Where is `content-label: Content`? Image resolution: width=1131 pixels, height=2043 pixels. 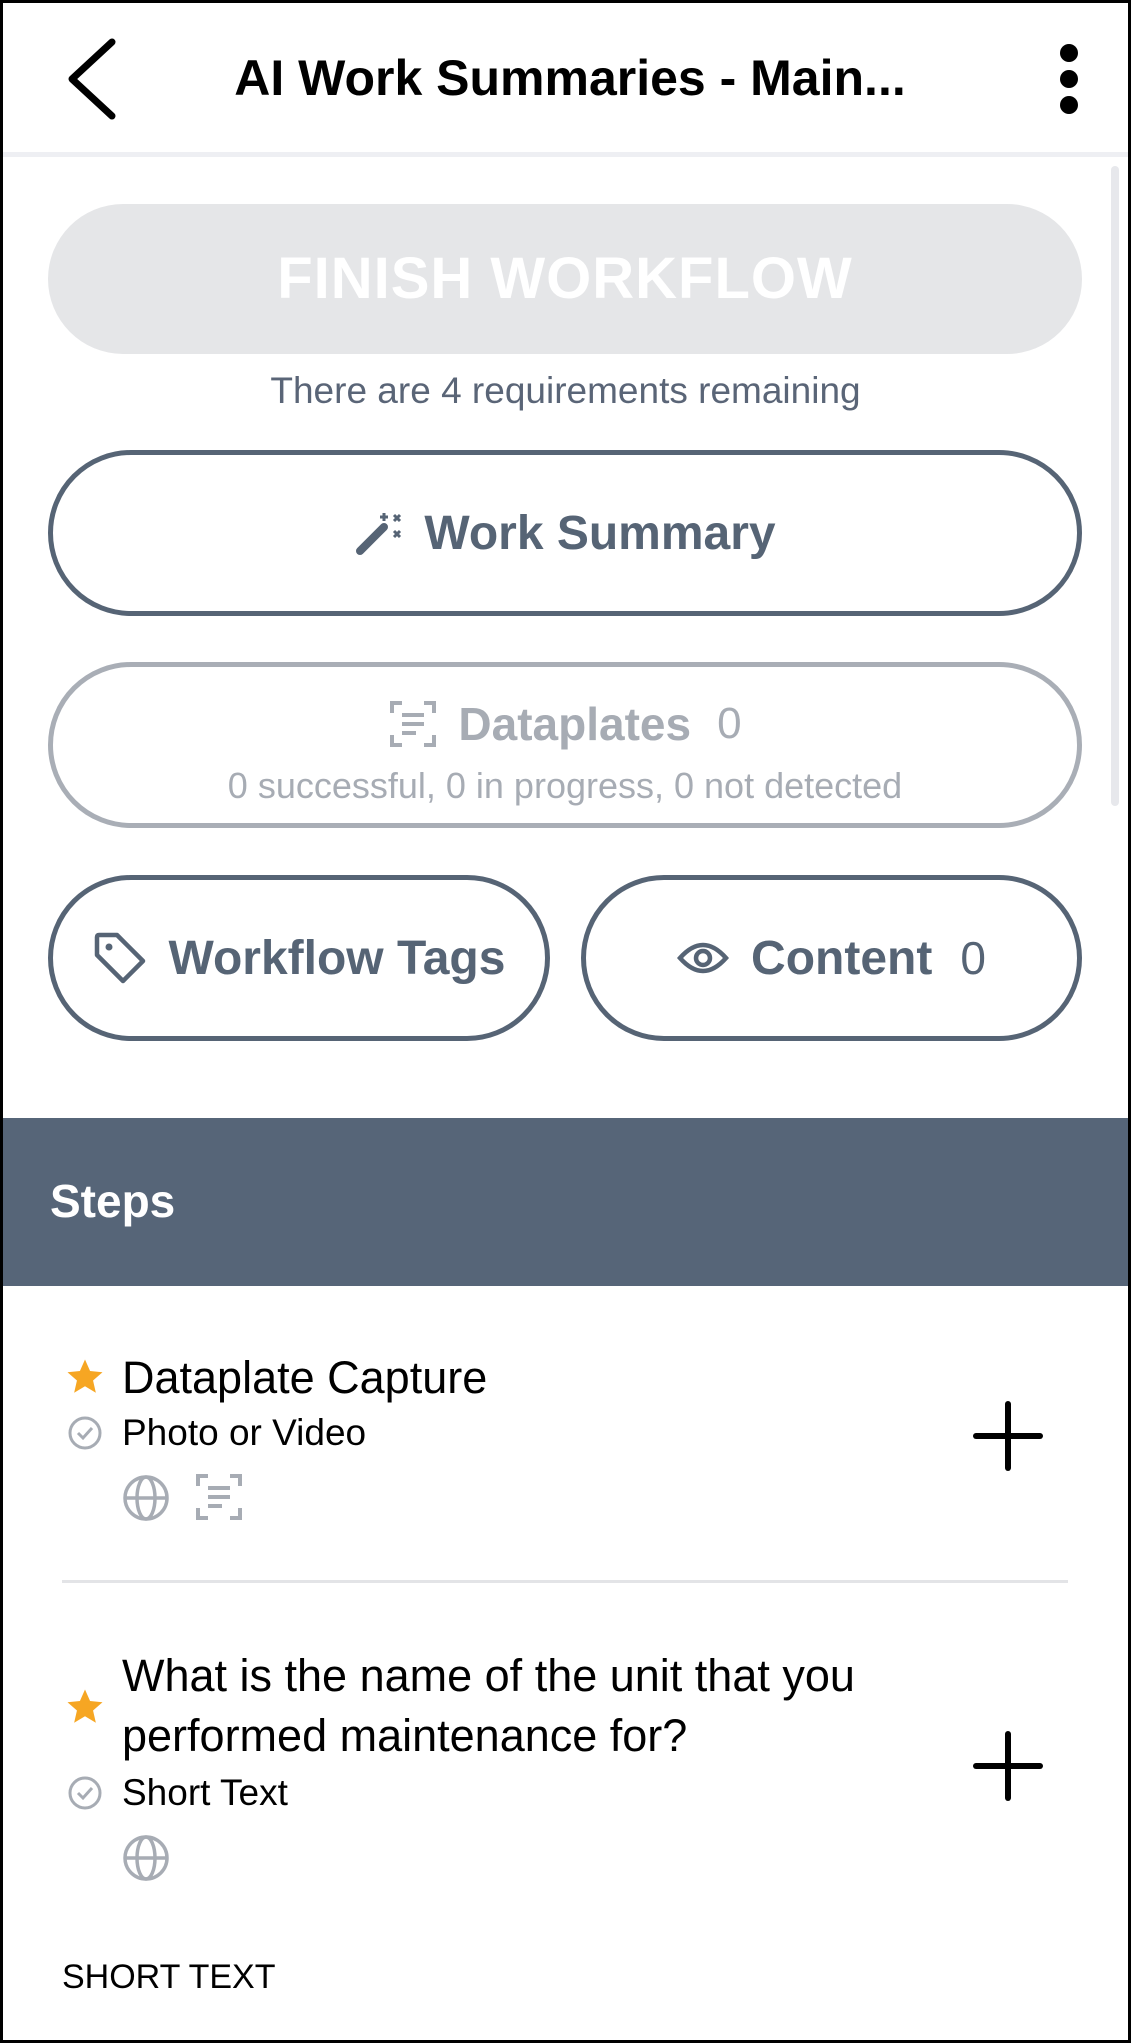
content-label: Content is located at coordinates (842, 958).